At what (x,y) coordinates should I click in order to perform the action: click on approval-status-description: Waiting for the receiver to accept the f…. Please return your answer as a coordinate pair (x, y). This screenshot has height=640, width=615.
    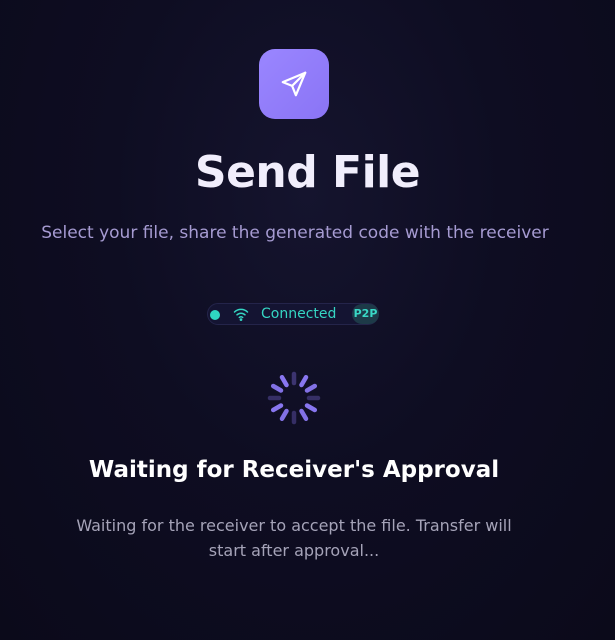
    Looking at the image, I should click on (294, 538).